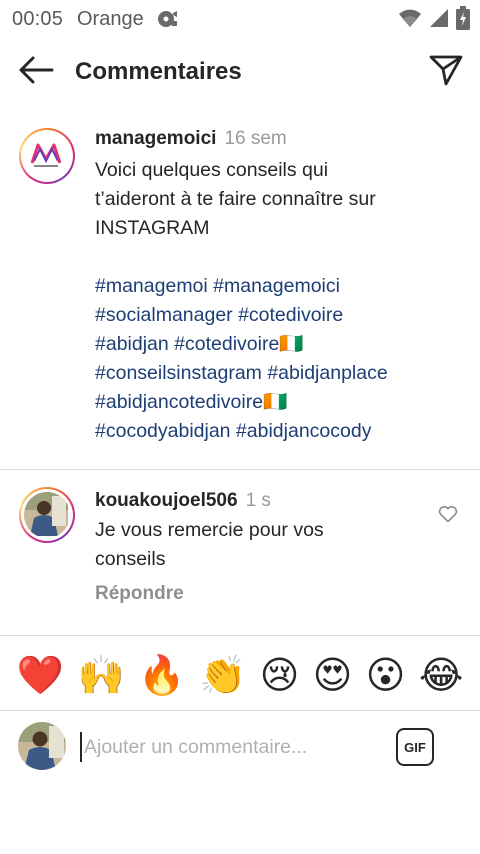  I want to click on share-button, so click(446, 72).